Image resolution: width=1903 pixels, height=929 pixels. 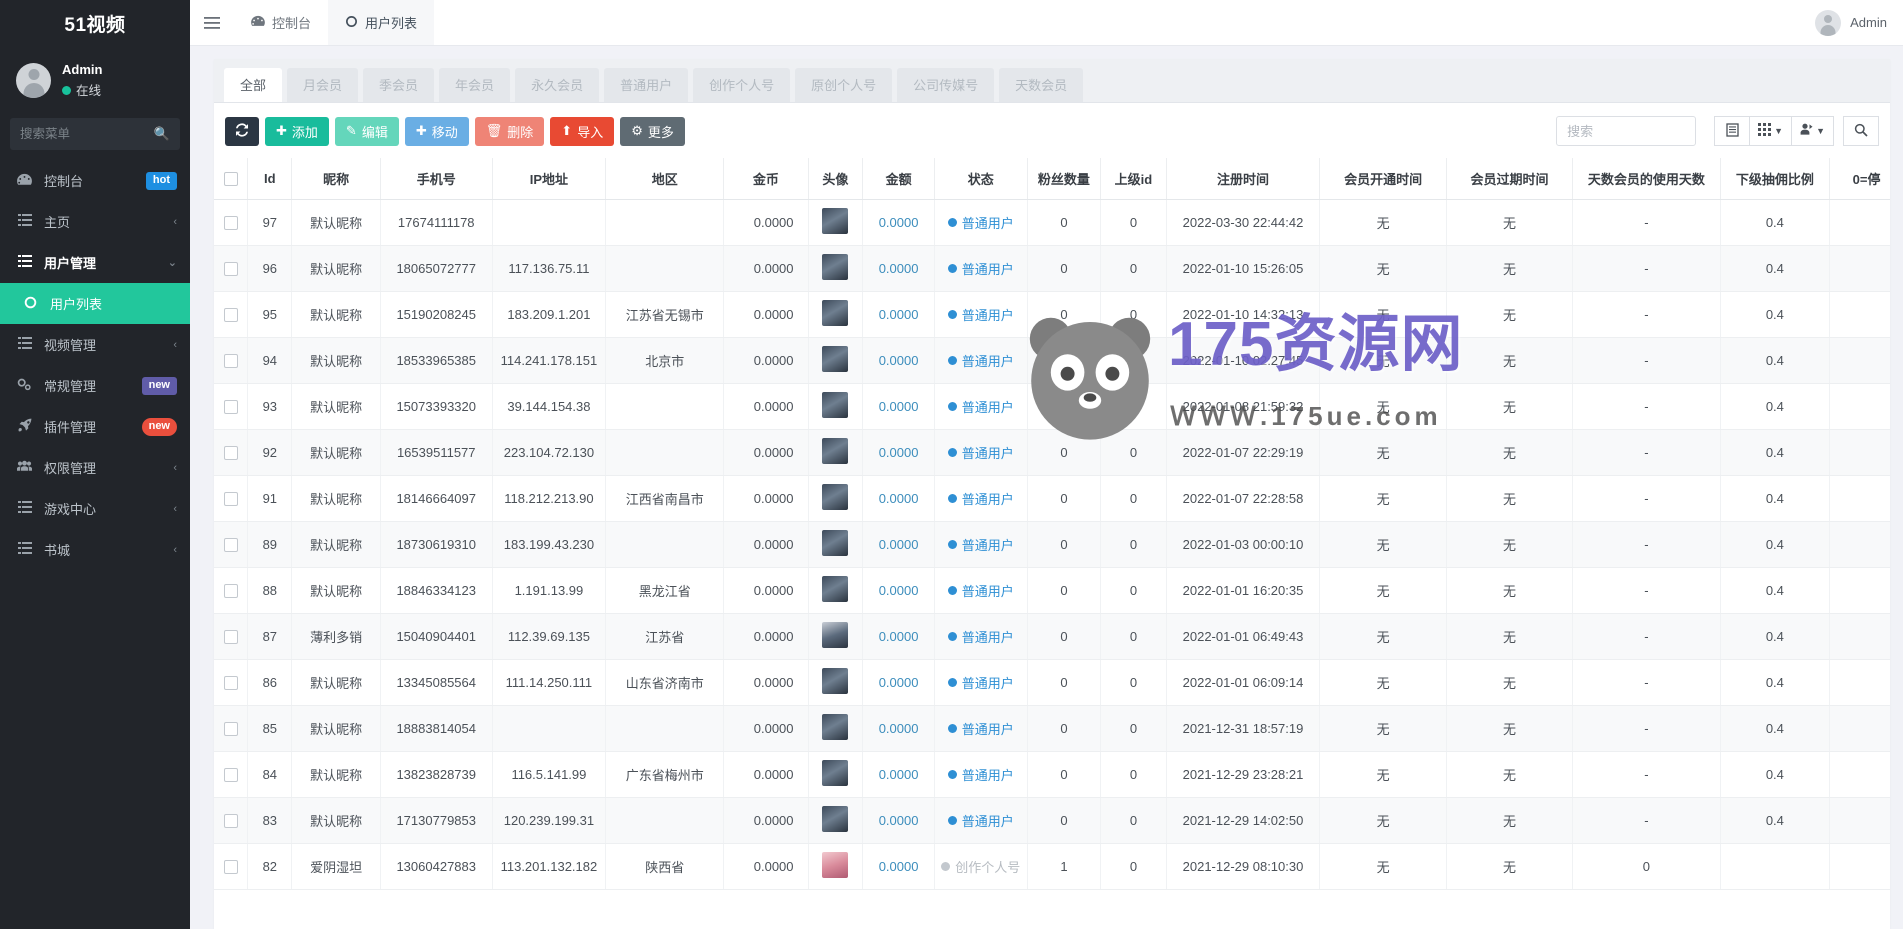 I want to click on header-select-all, so click(x=231, y=179).